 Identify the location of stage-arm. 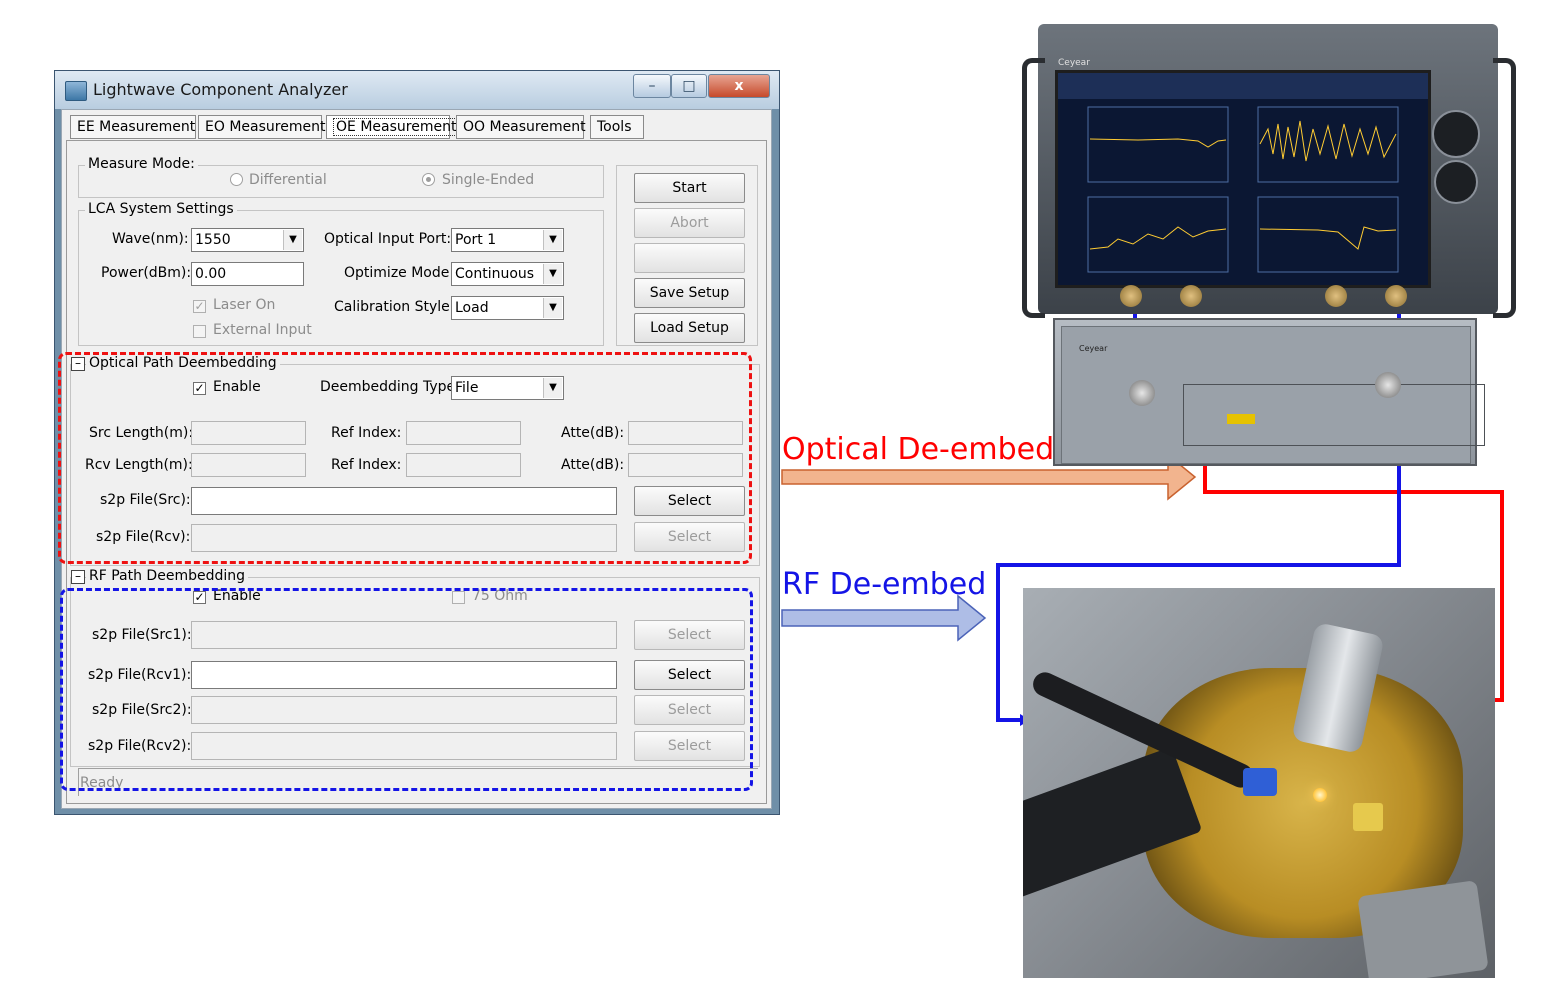
(1423, 929).